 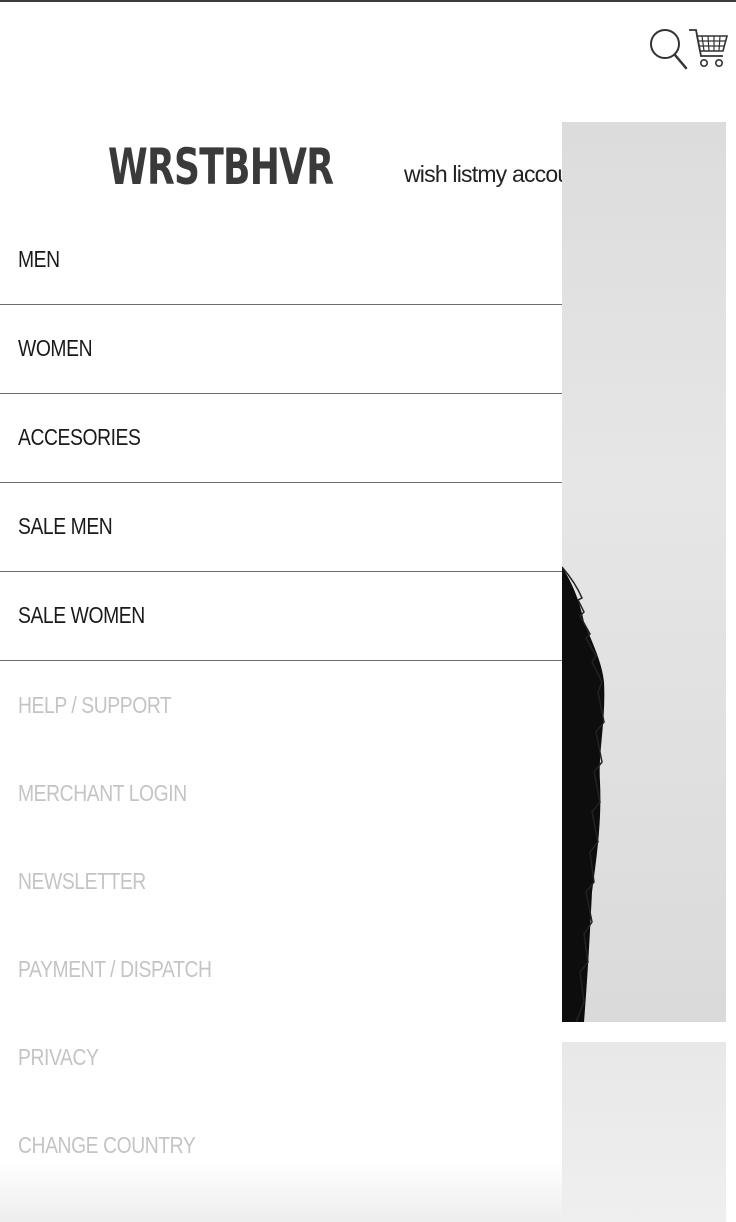 What do you see at coordinates (519, 174) in the screenshot?
I see `my-account-link: my account` at bounding box center [519, 174].